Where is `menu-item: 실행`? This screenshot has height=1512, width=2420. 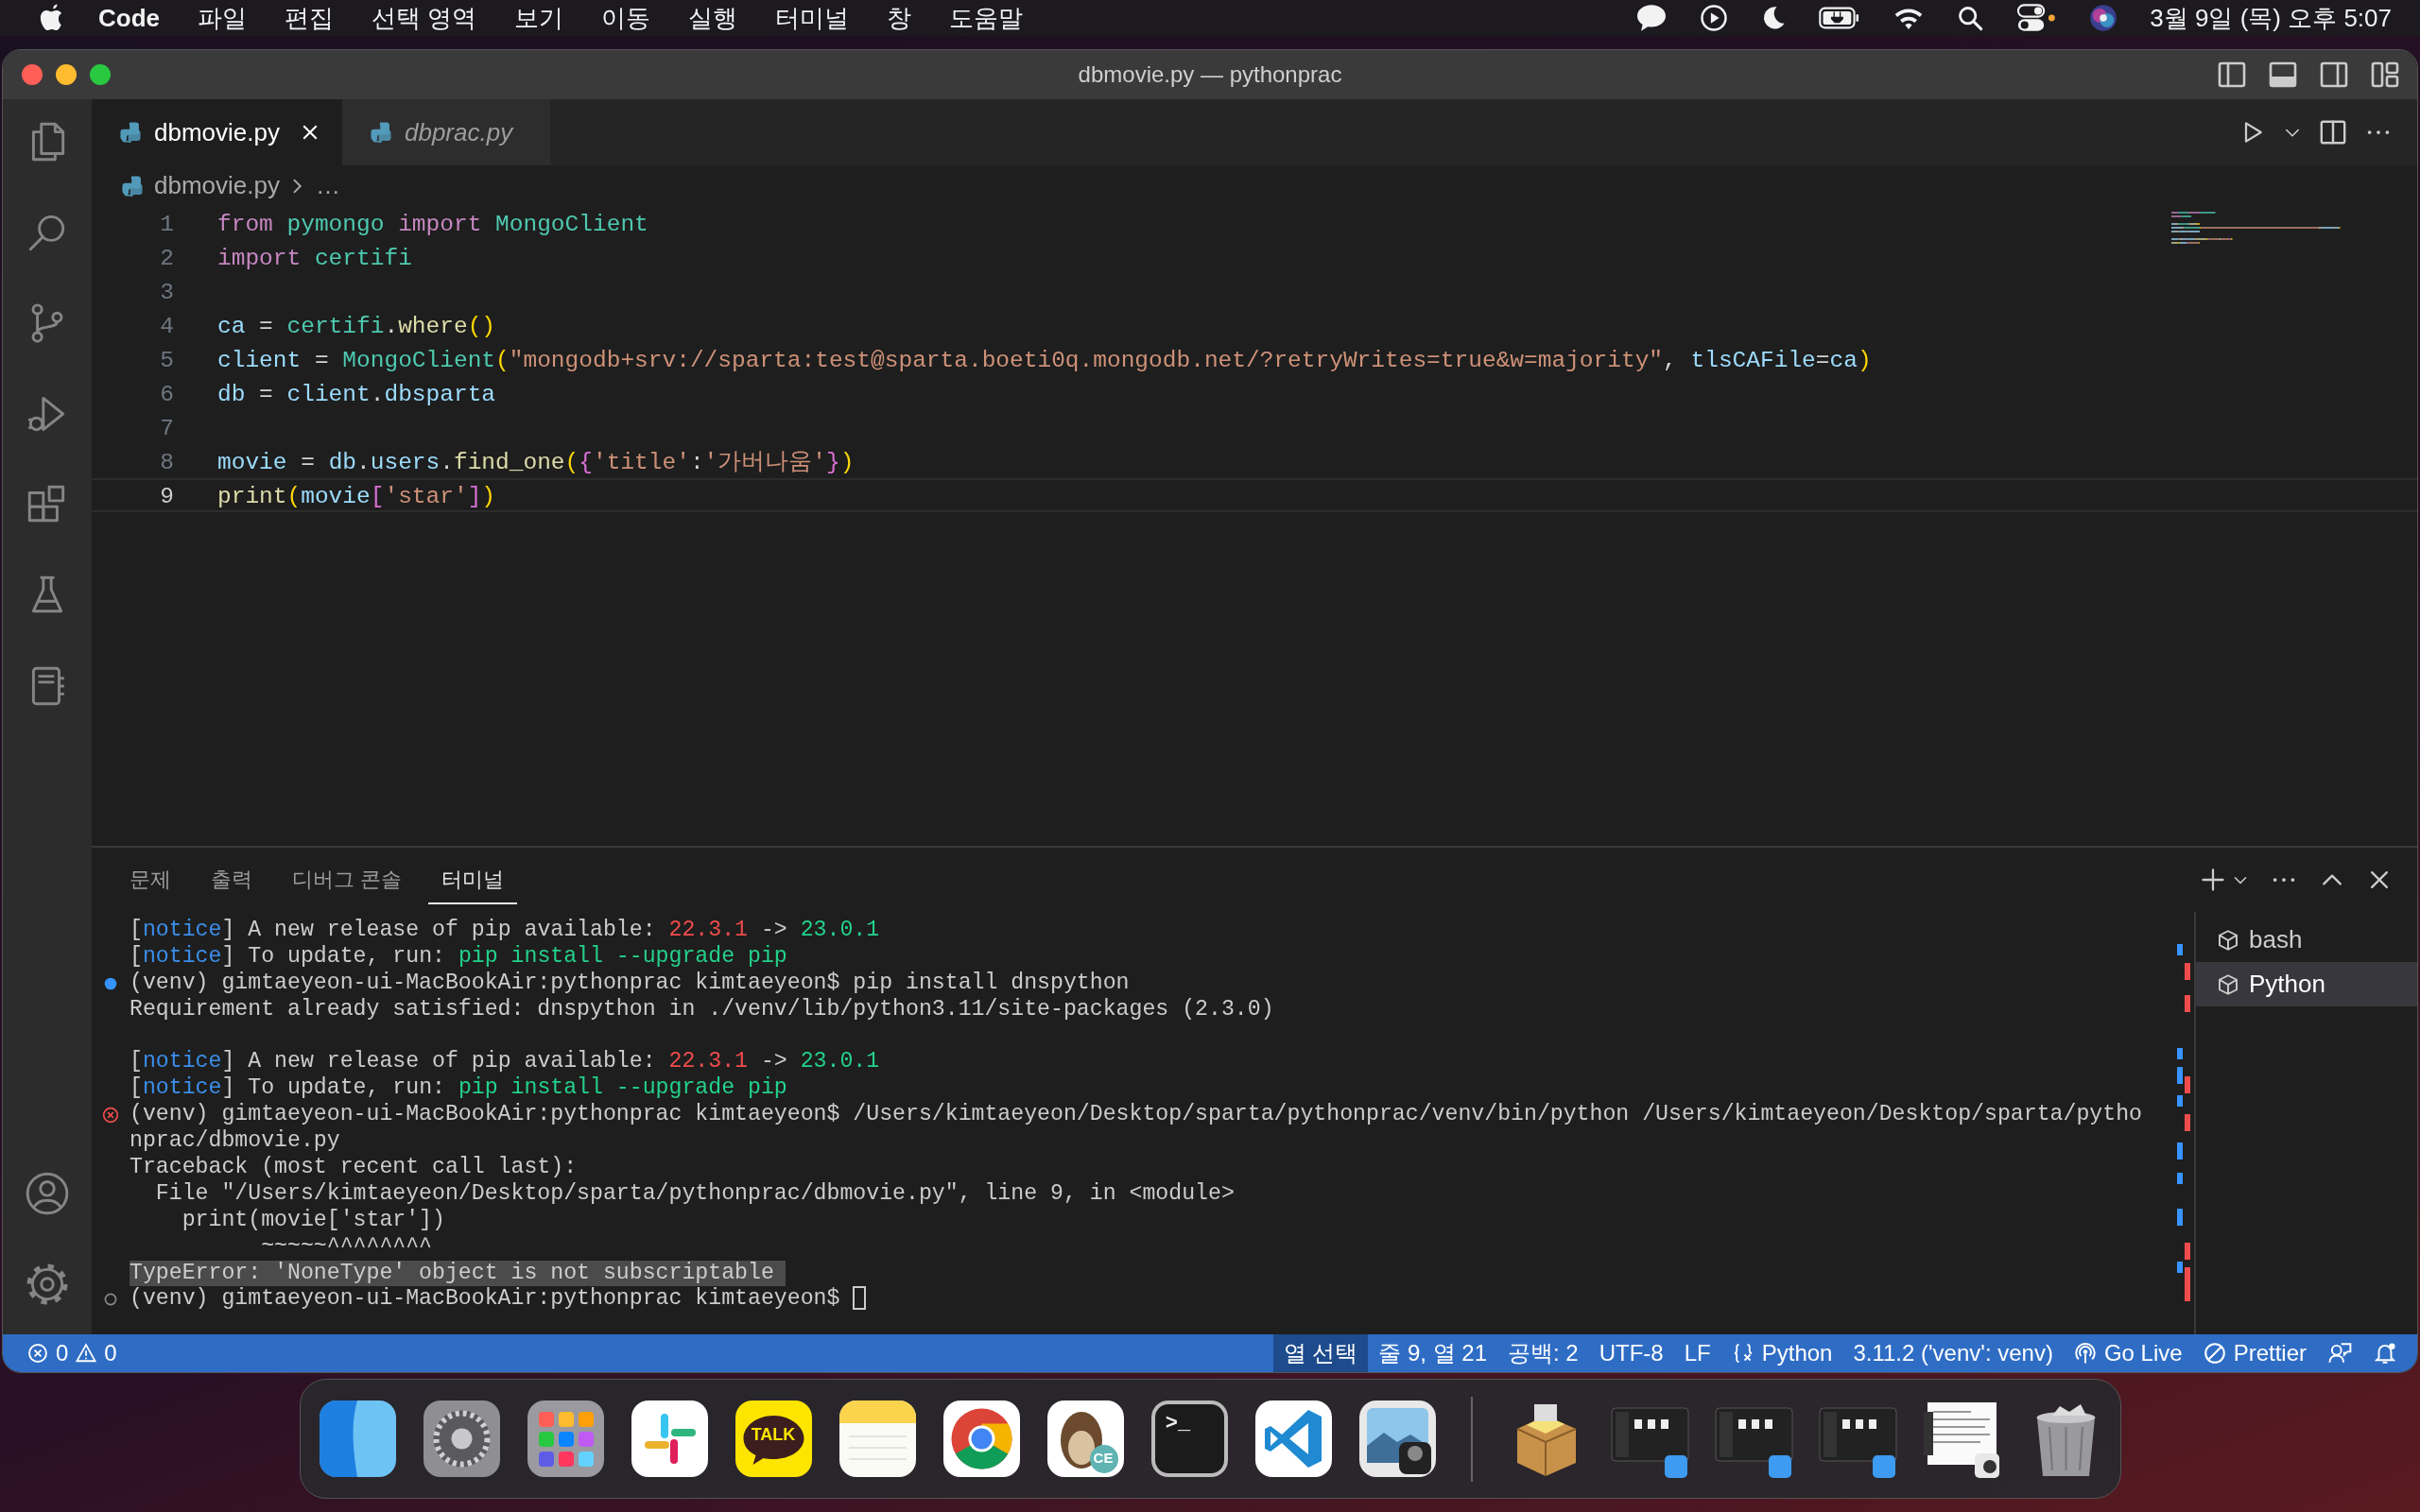 menu-item: 실행 is located at coordinates (713, 18).